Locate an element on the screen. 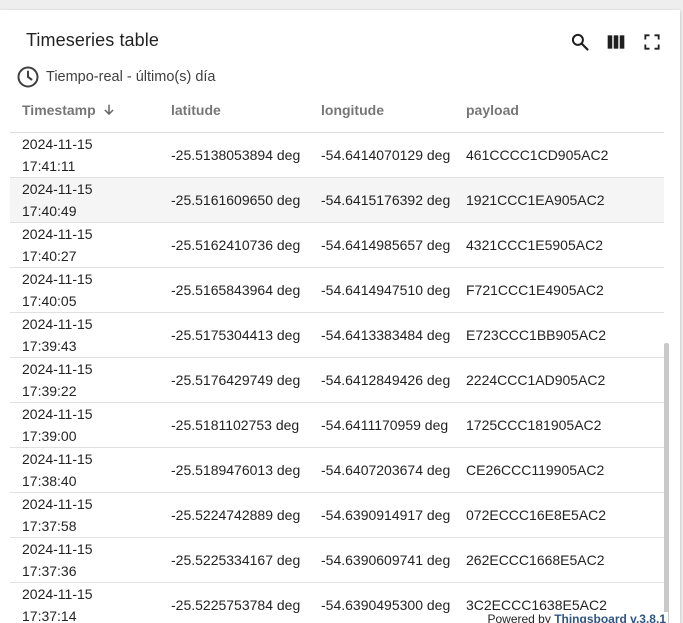 The width and height of the screenshot is (683, 623). time-text: 17:39:43 is located at coordinates (49, 346).